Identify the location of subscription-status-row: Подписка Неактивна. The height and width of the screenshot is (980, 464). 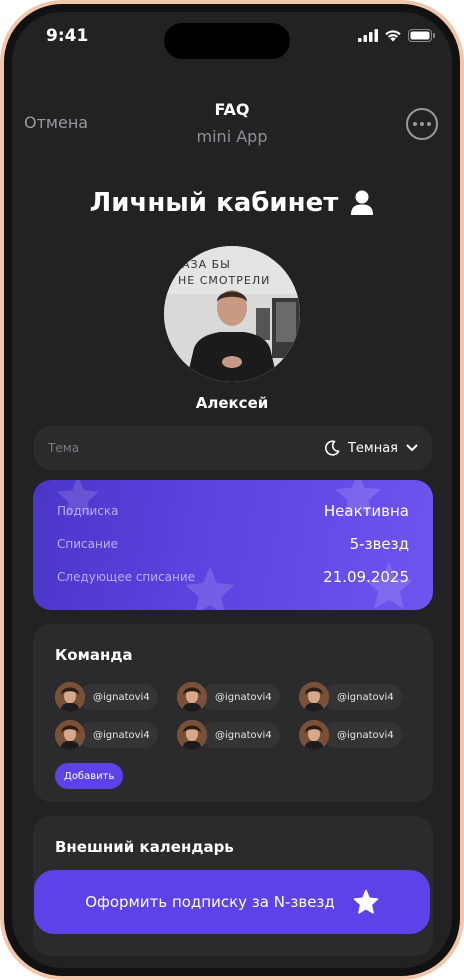
(233, 511).